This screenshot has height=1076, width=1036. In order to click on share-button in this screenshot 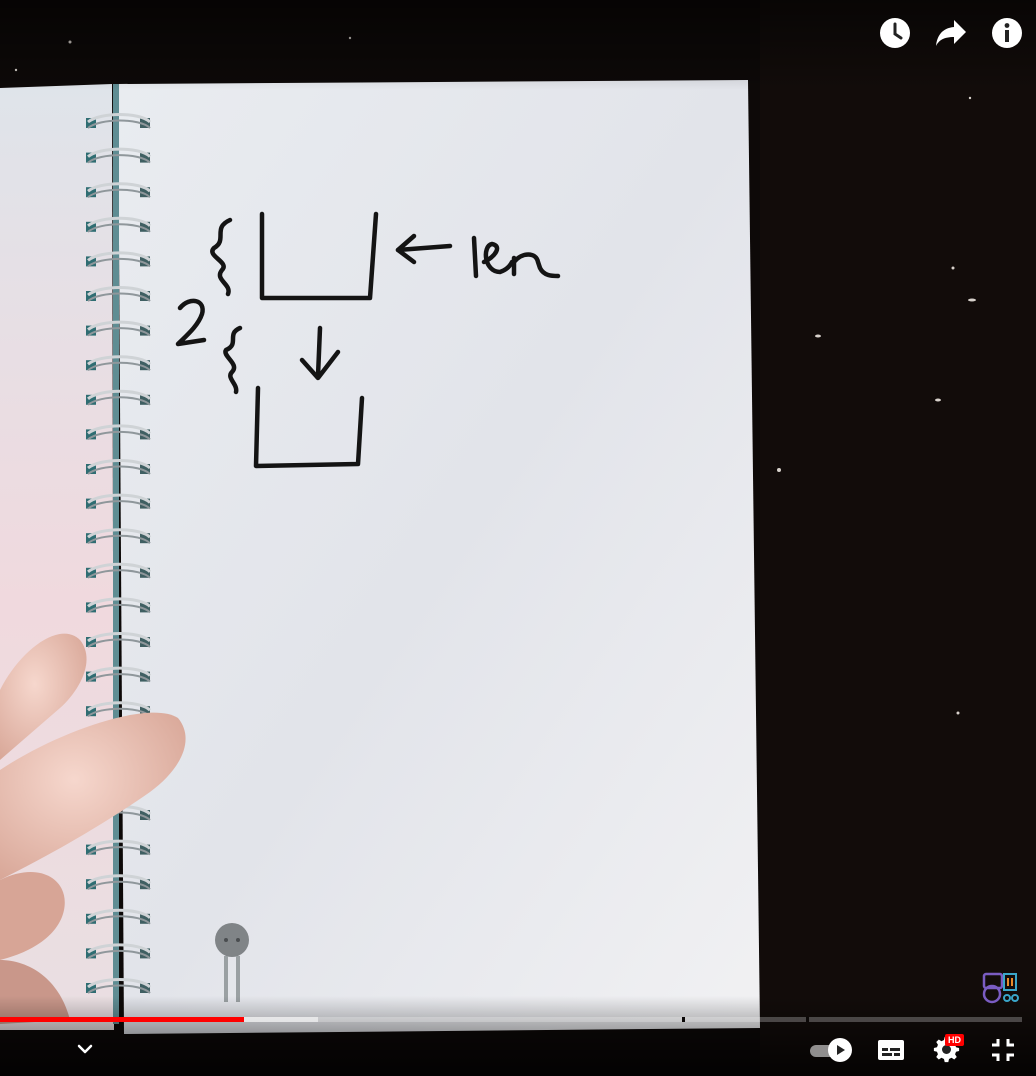, I will do `click(951, 33)`.